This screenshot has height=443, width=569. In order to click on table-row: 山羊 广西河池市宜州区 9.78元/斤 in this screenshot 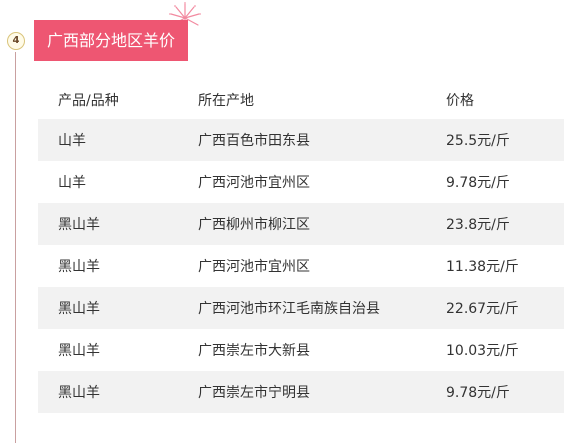, I will do `click(301, 182)`.